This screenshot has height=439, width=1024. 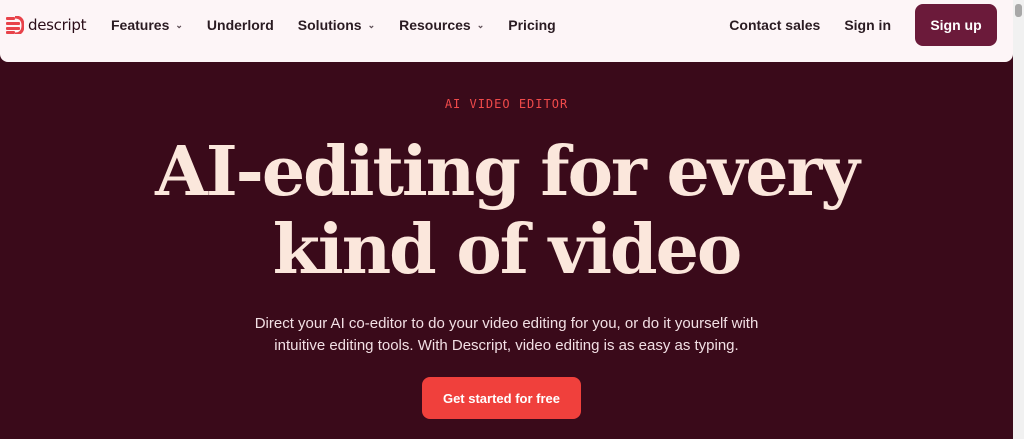 I want to click on brand-logo: descript, so click(x=46, y=25).